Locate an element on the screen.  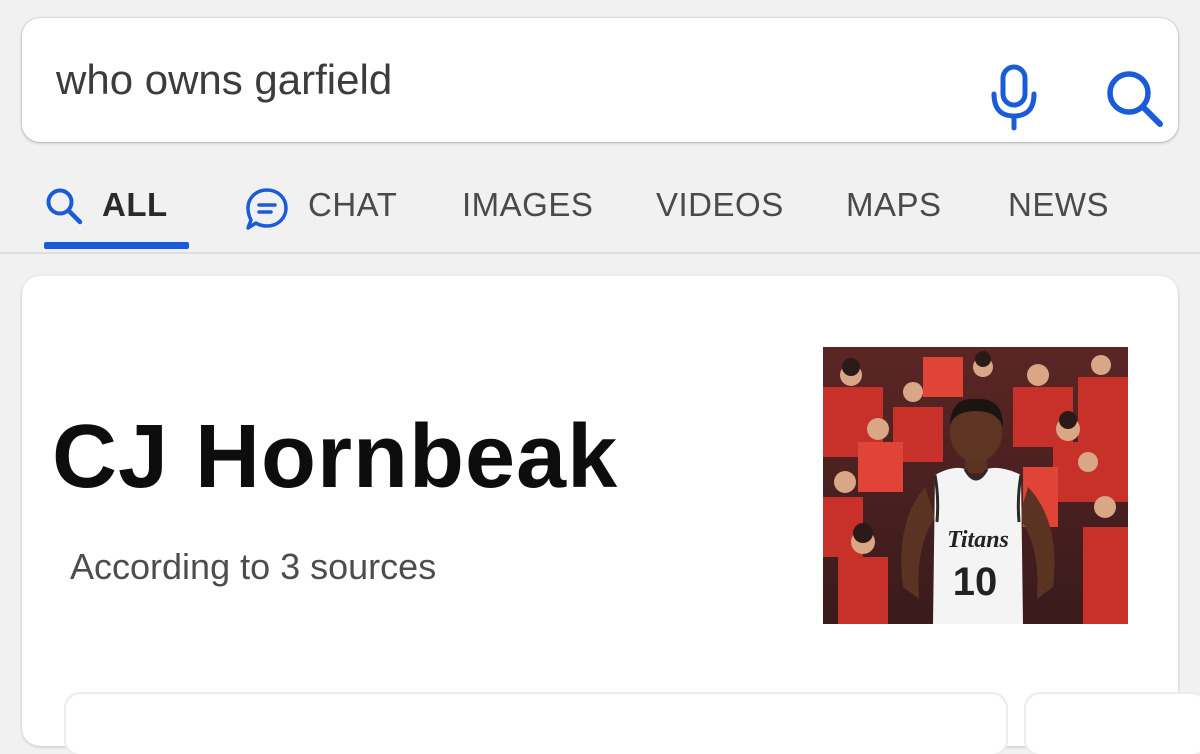
microphone-icon is located at coordinates (1014, 98).